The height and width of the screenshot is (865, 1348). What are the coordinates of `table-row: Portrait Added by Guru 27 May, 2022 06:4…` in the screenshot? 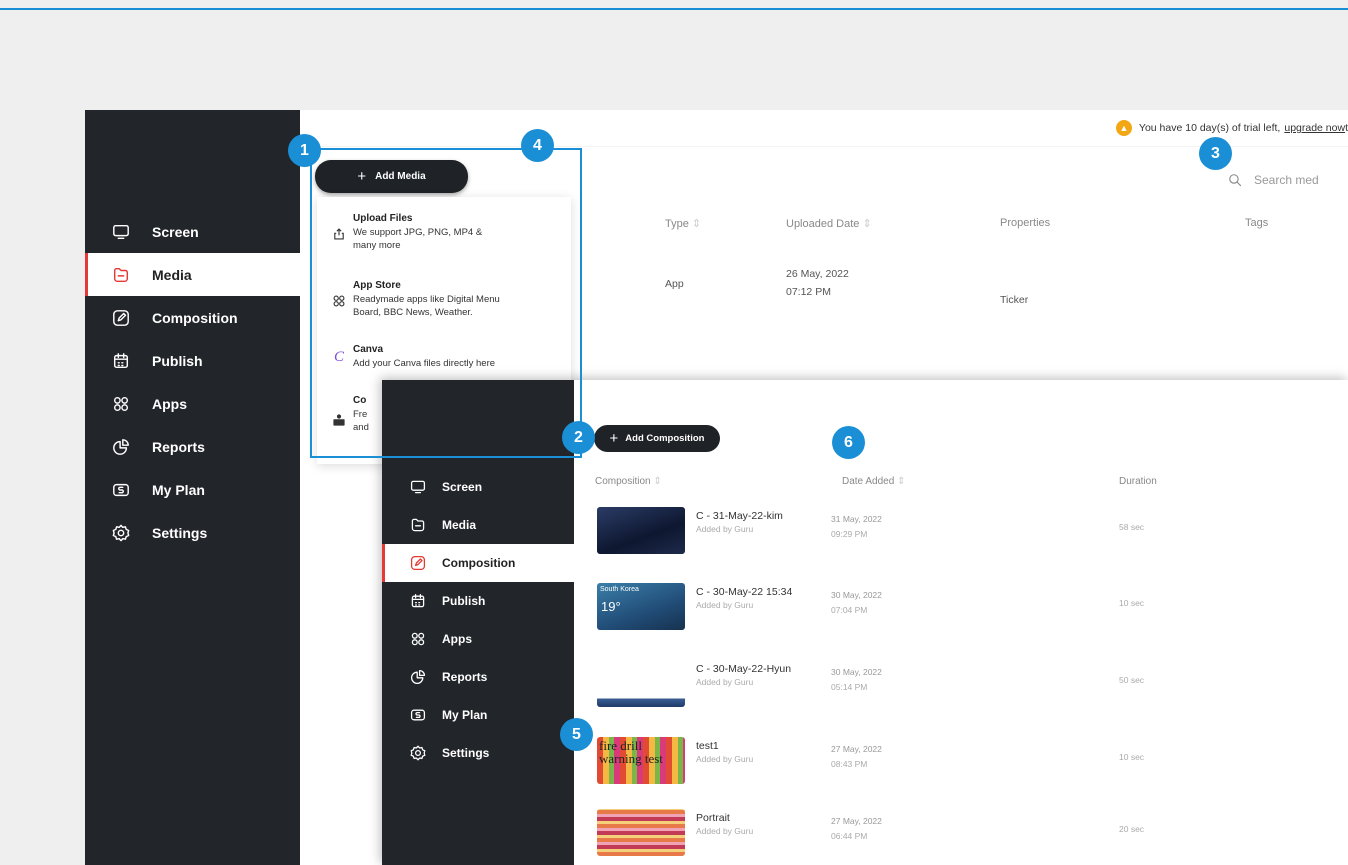 It's located at (961, 833).